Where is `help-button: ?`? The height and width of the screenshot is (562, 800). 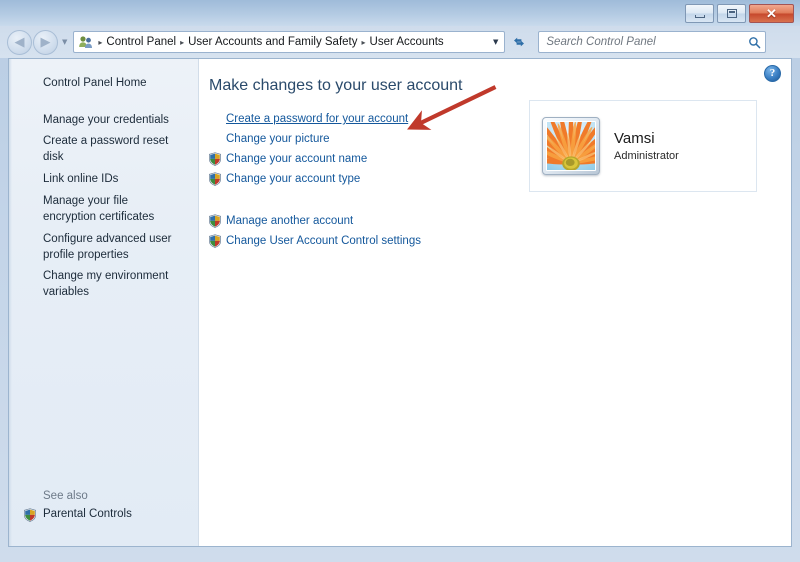
help-button: ? is located at coordinates (772, 73).